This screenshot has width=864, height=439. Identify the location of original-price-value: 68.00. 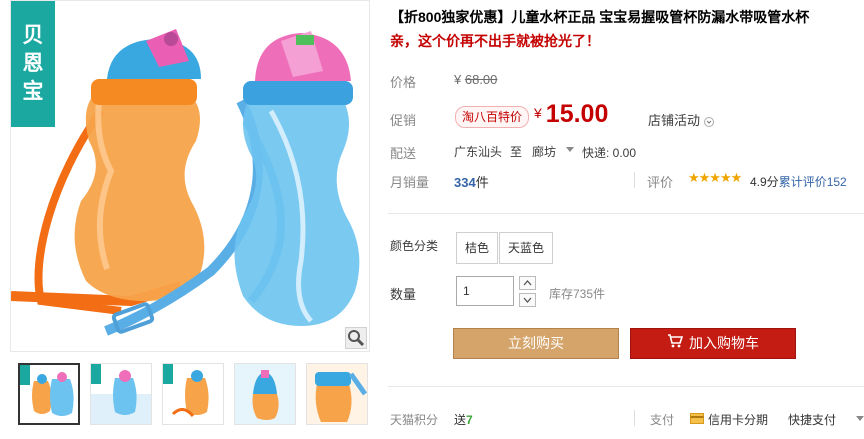
(481, 79).